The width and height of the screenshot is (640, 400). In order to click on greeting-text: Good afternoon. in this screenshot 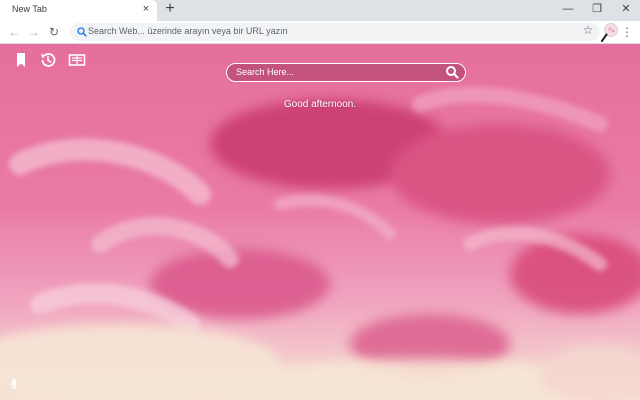, I will do `click(320, 104)`.